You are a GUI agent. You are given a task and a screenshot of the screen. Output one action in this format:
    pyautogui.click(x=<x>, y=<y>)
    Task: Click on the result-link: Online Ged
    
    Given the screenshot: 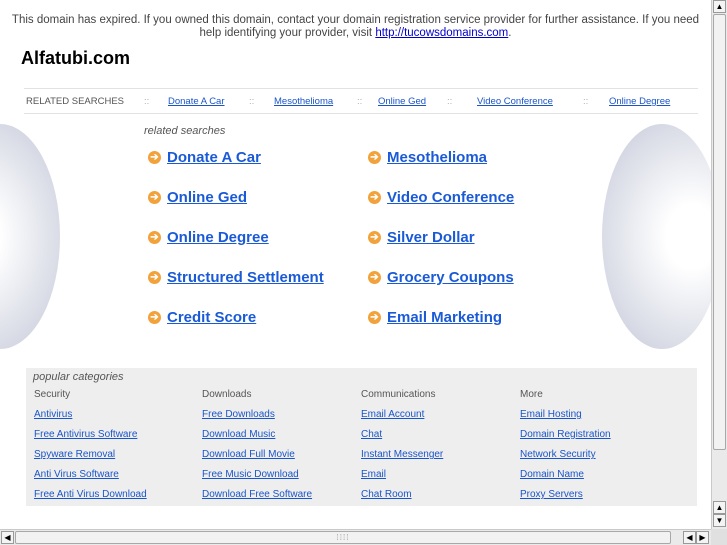 What is the action you would take?
    pyautogui.click(x=207, y=197)
    